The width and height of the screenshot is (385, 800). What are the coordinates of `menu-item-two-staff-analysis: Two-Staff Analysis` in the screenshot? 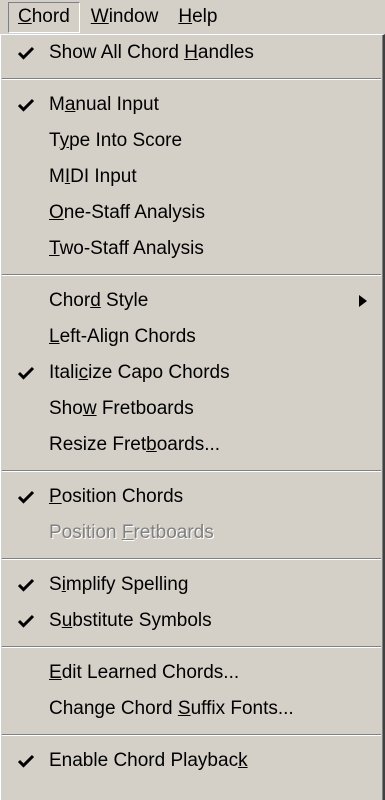 It's located at (192, 249).